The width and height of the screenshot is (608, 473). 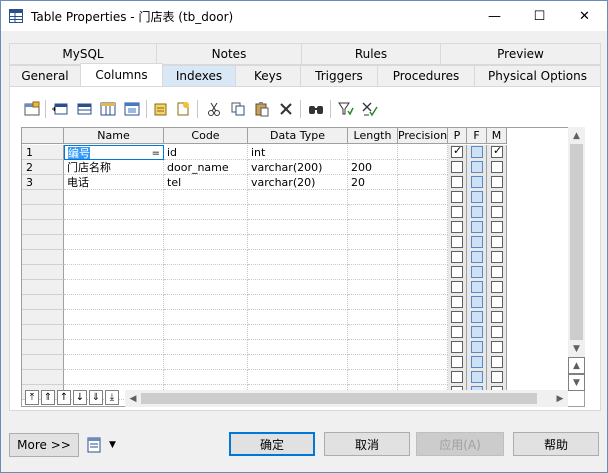 What do you see at coordinates (494, 16) in the screenshot?
I see `minimize-button: —` at bounding box center [494, 16].